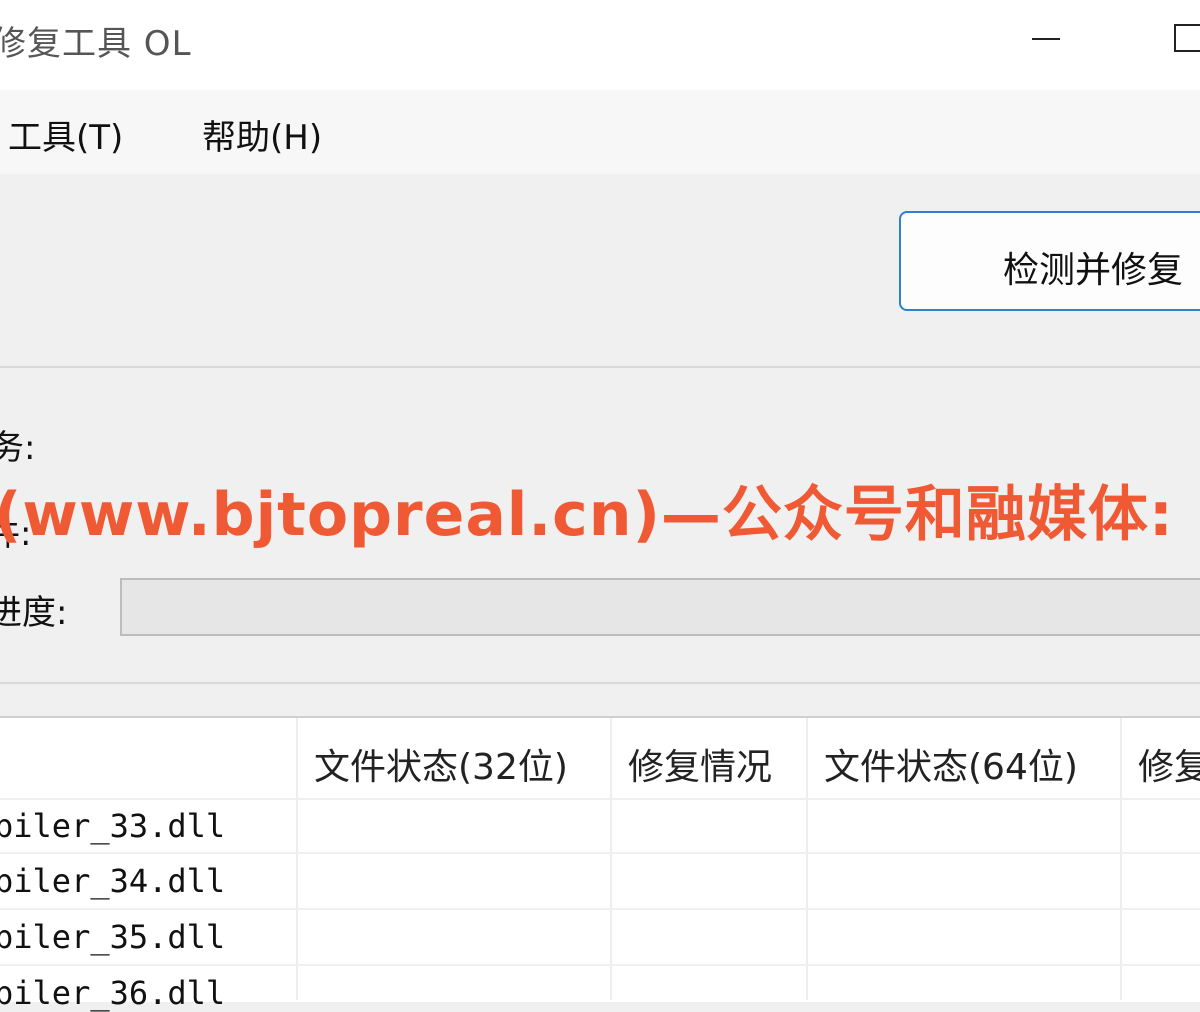 The width and height of the screenshot is (1200, 1012). Describe the element at coordinates (1169, 779) in the screenshot. I see `header-repair: 修复` at that location.